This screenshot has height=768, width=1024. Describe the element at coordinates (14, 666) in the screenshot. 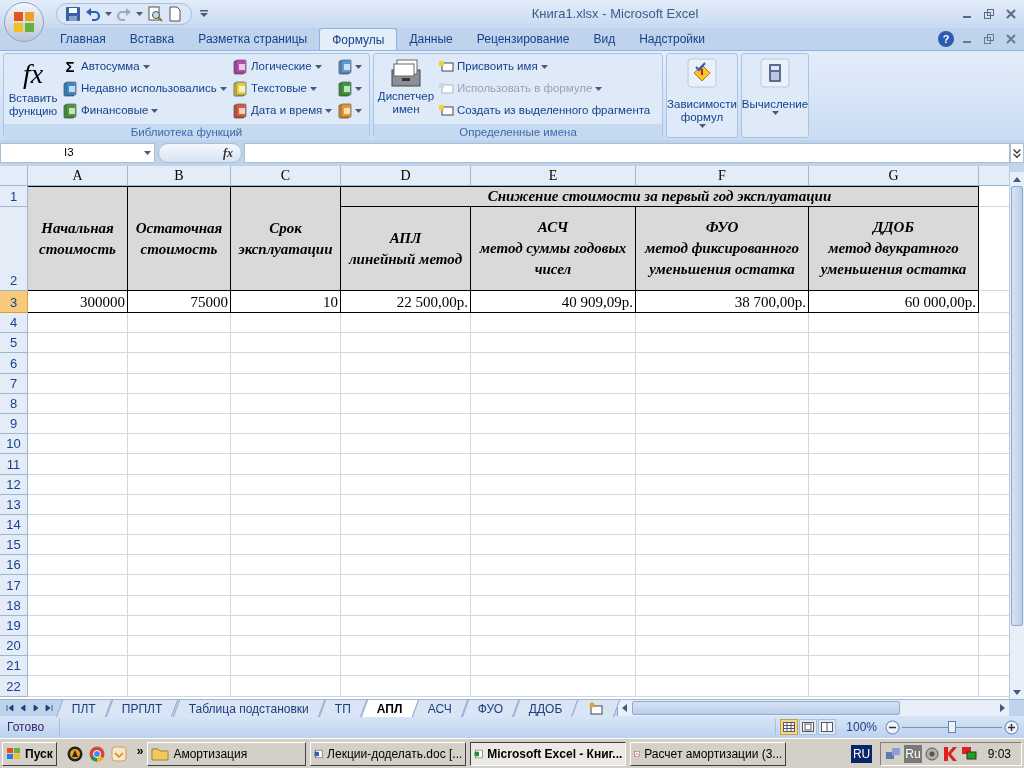

I see `row-header: 21` at that location.